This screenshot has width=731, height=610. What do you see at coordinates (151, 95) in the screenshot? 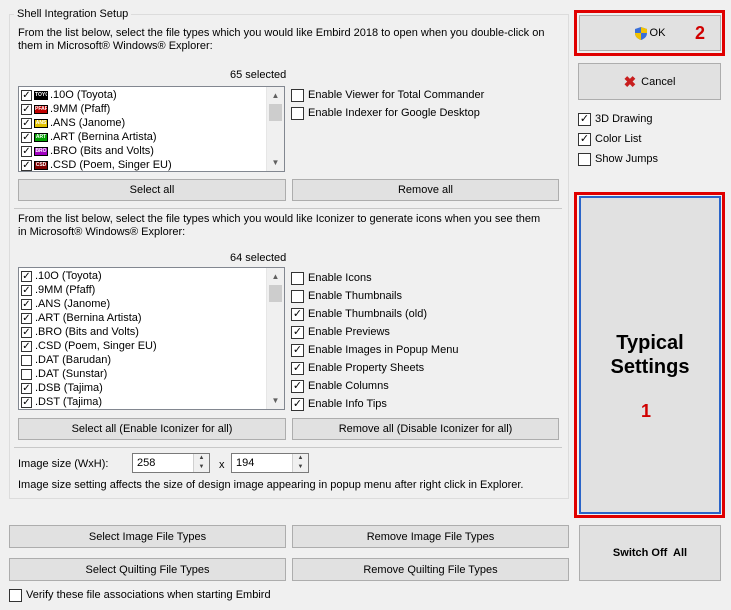
I see `embird-list-item: TOYO.10O (Toyota)` at bounding box center [151, 95].